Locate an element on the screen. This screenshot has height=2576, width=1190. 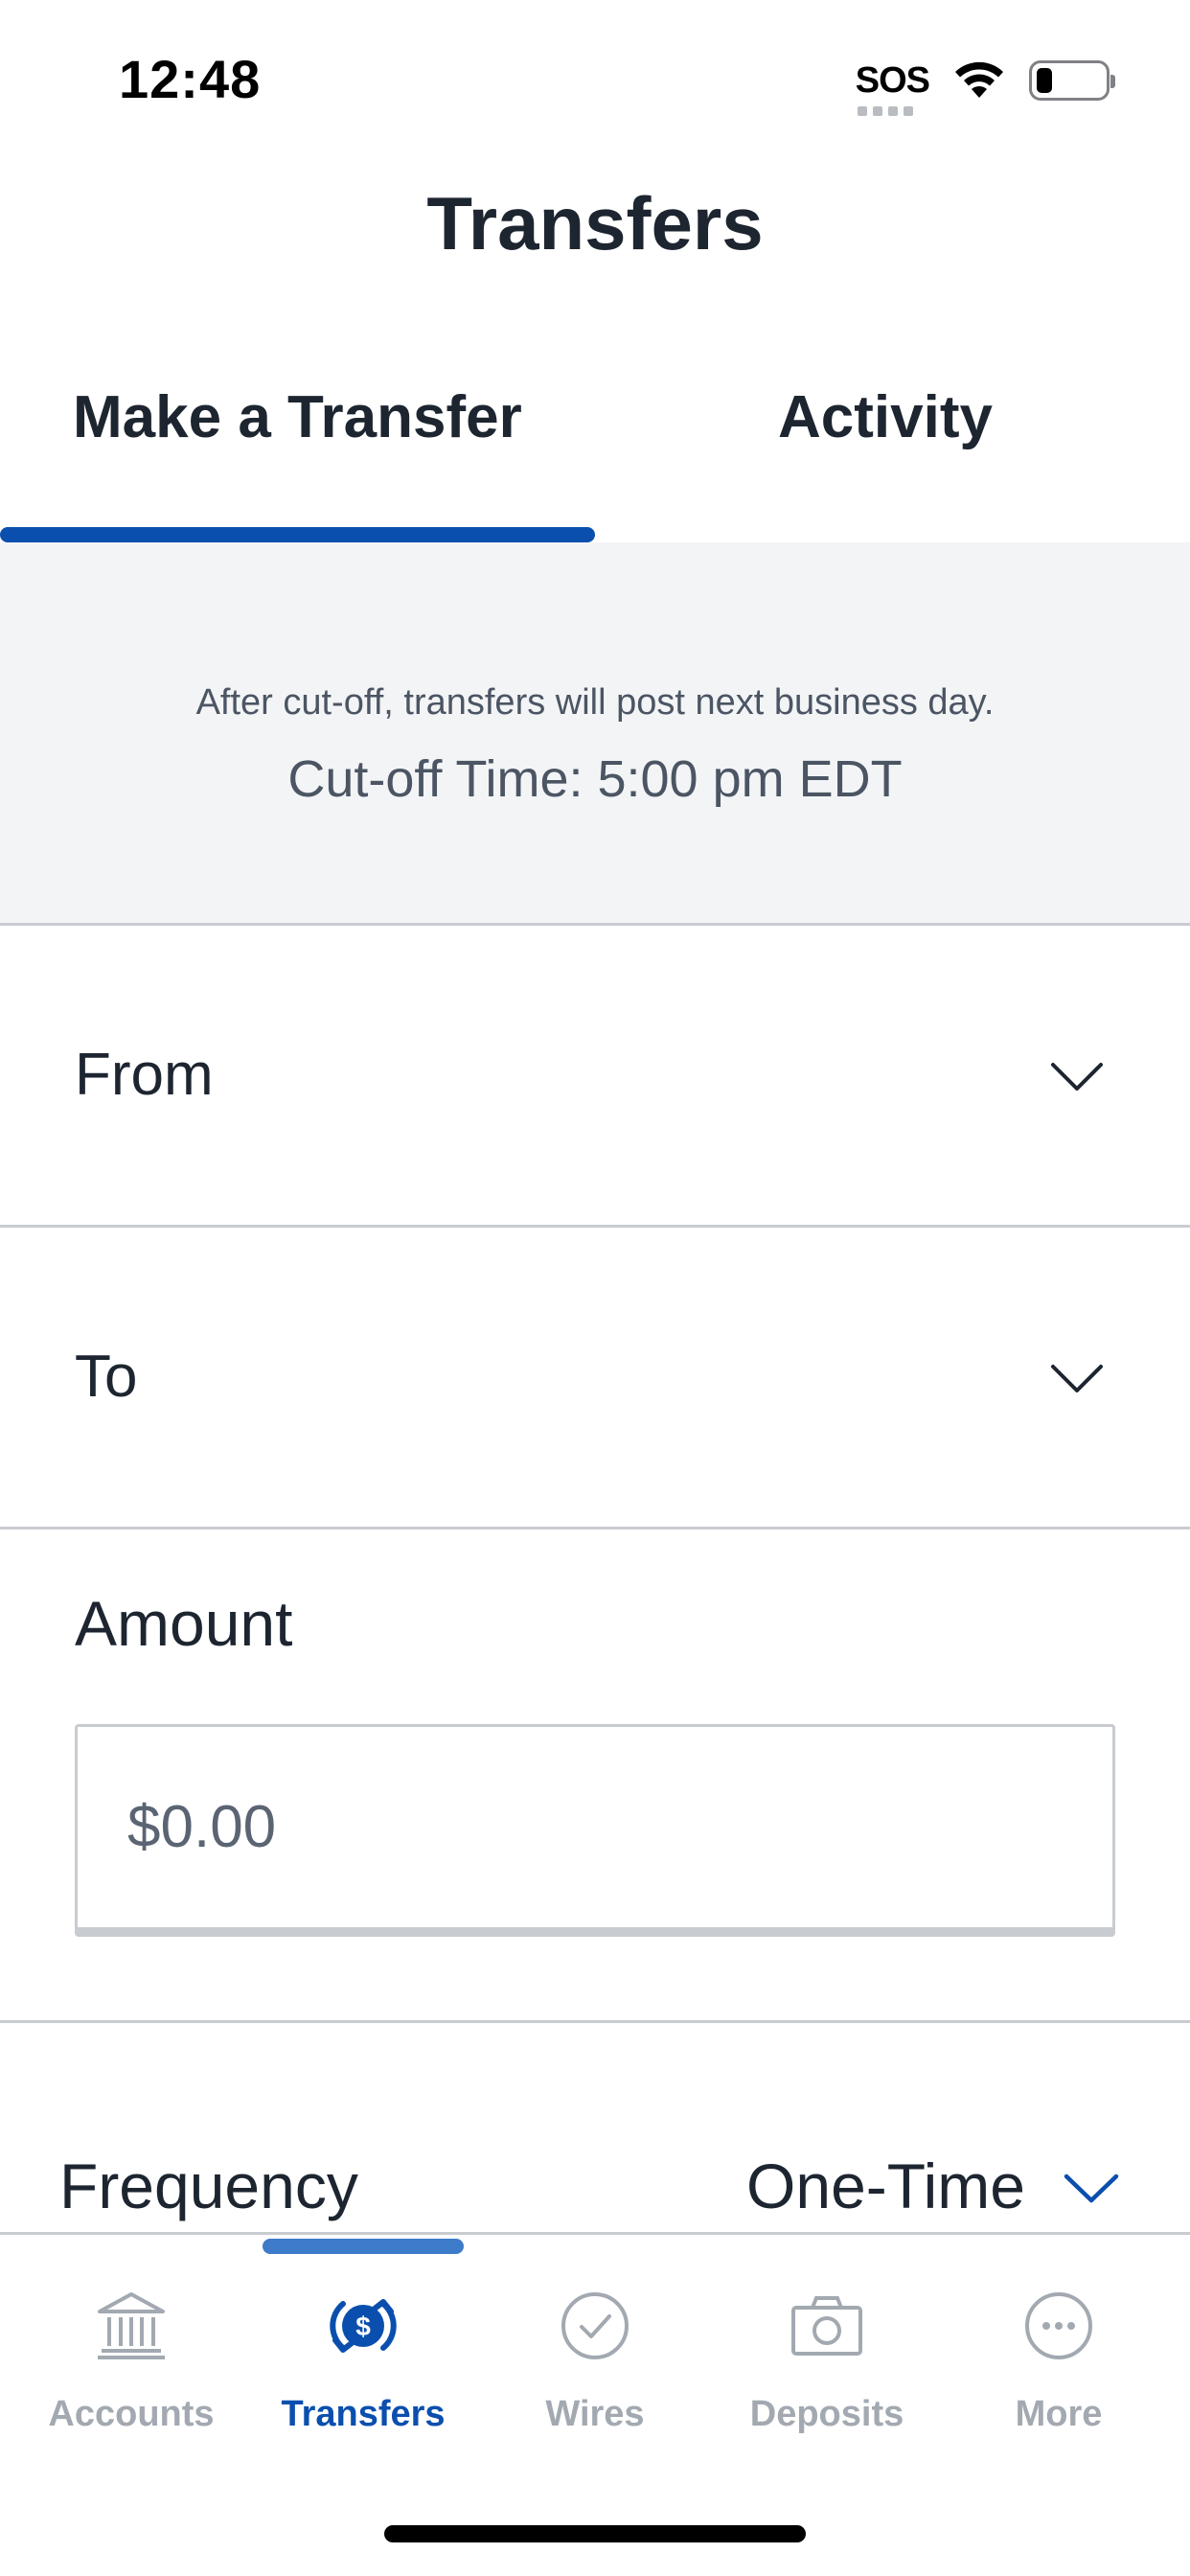
amount-input is located at coordinates (595, 1830).